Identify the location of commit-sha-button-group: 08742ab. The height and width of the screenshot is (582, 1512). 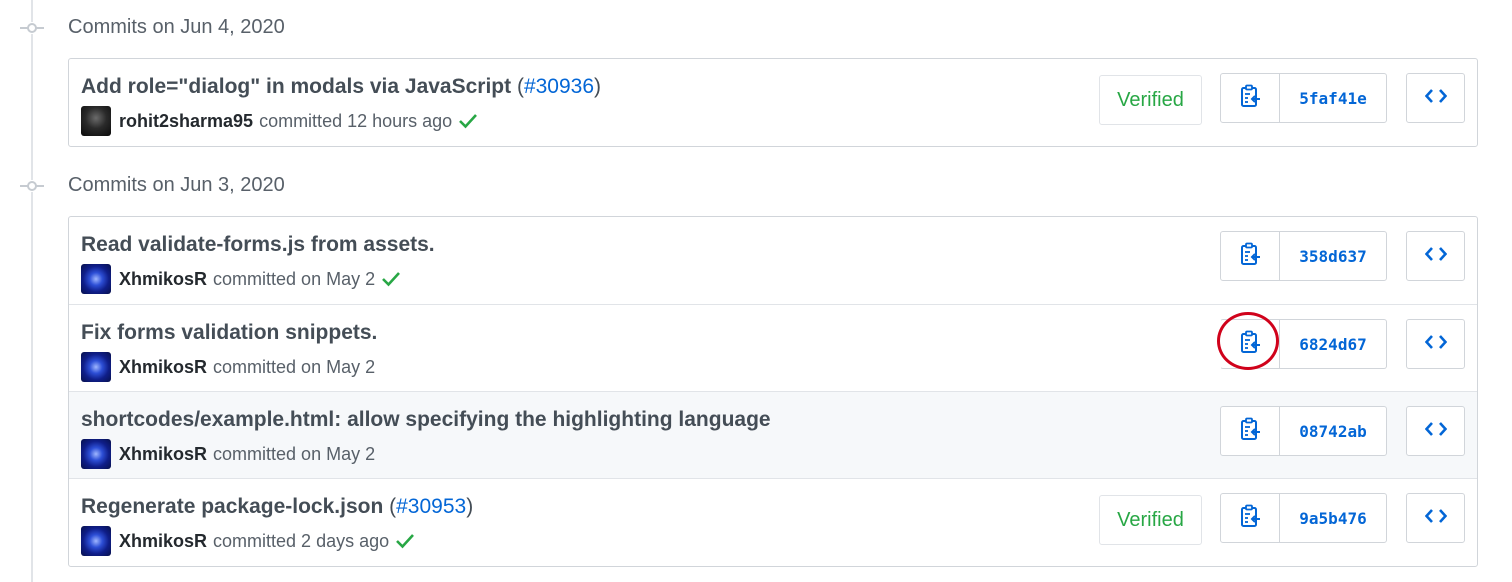
(1303, 431).